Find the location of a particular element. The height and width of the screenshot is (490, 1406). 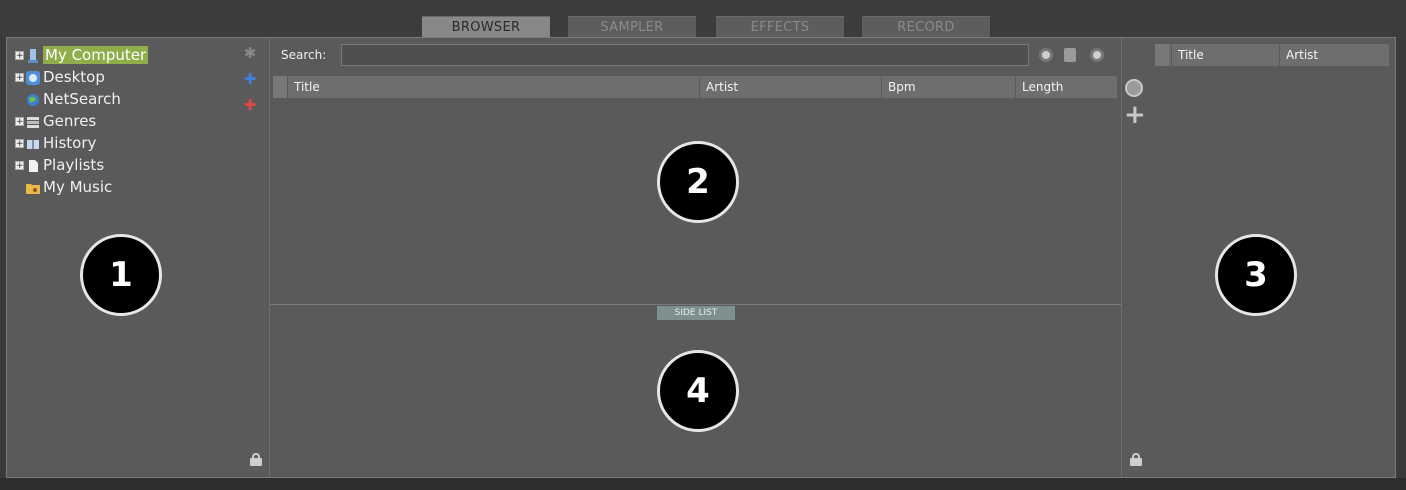

computer-icon is located at coordinates (33, 55).